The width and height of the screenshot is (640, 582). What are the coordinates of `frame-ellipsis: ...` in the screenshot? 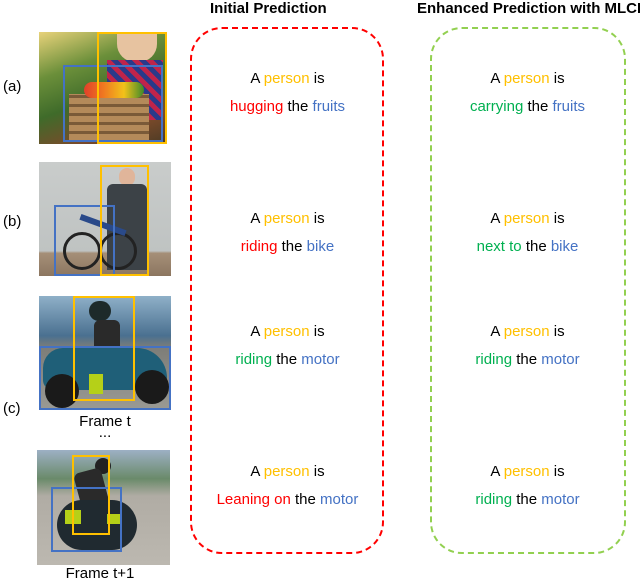 It's located at (105, 432).